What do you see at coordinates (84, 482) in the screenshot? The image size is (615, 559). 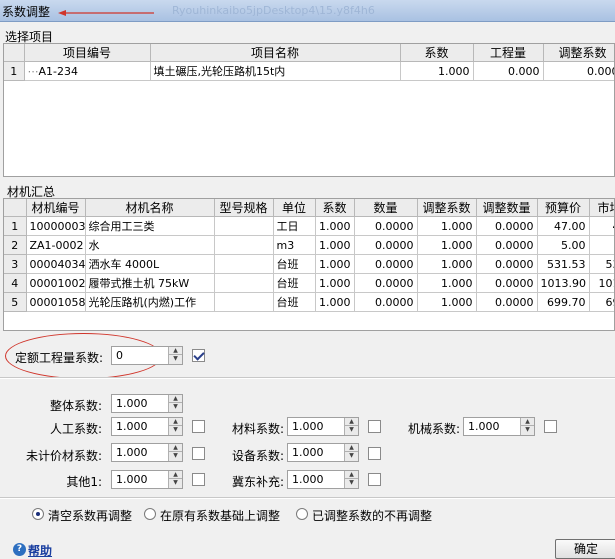 I see `other-coef-label: 其他1:` at bounding box center [84, 482].